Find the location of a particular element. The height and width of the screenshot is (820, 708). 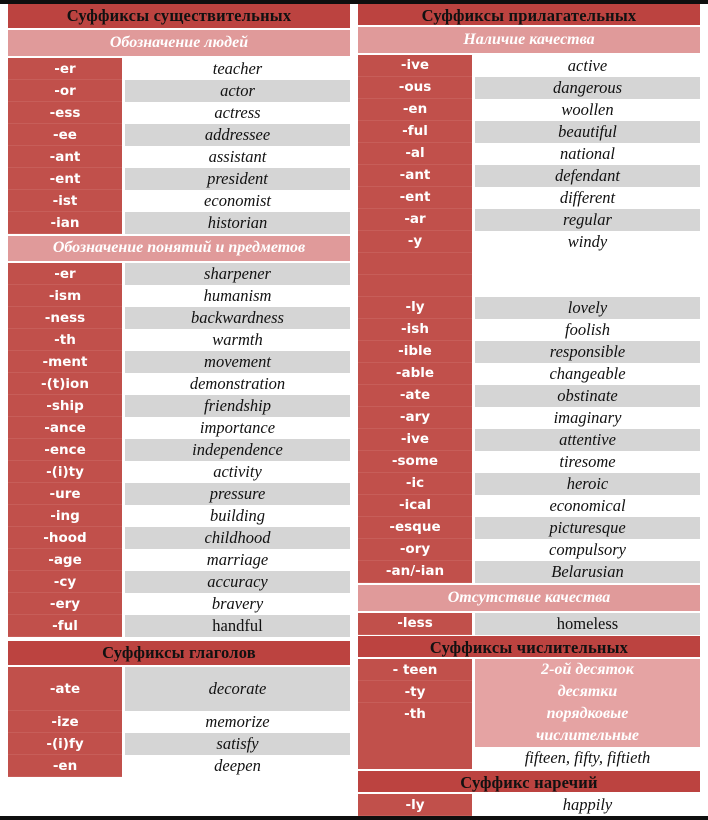

table-row: -ate obstinate is located at coordinates (529, 395).